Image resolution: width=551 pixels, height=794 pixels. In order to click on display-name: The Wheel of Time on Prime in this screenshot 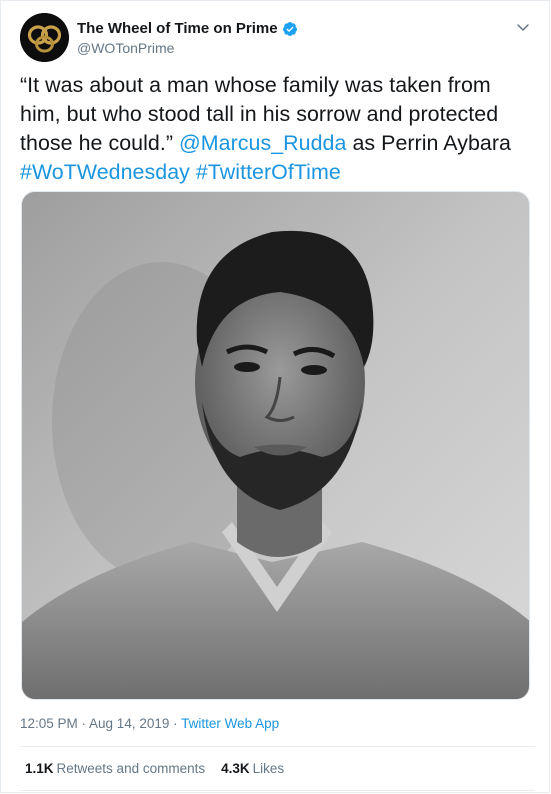, I will do `click(177, 28)`.